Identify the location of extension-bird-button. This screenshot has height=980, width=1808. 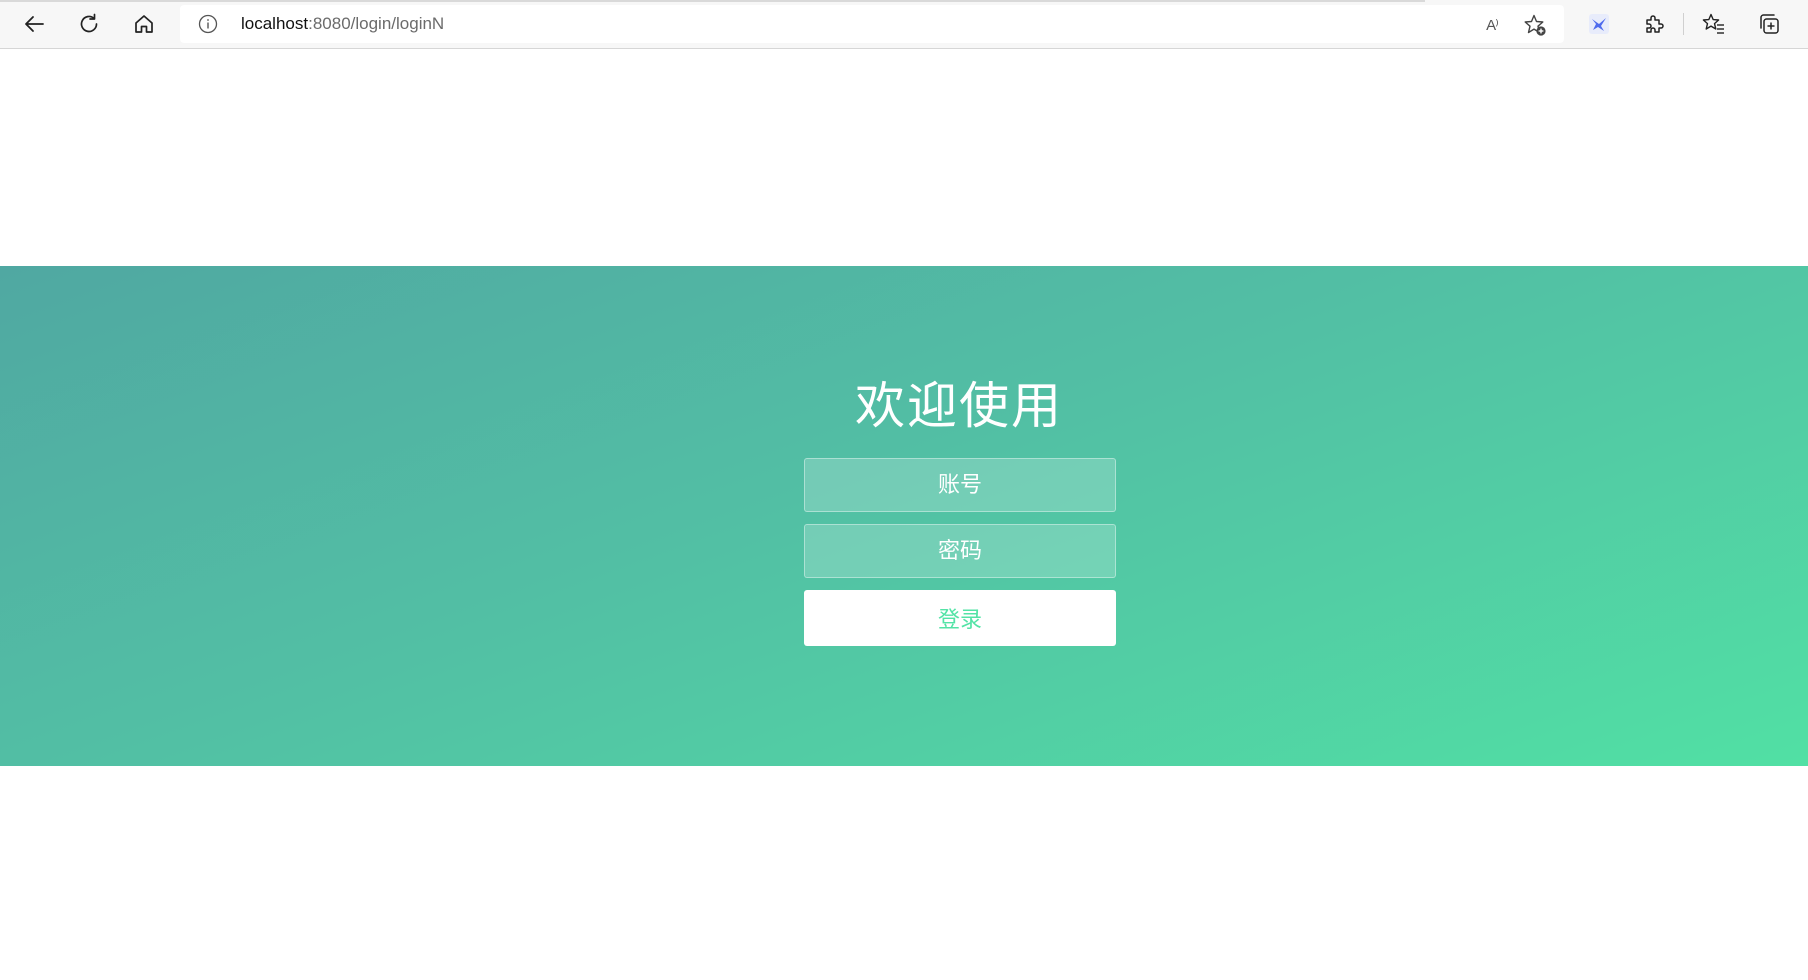
(1599, 24).